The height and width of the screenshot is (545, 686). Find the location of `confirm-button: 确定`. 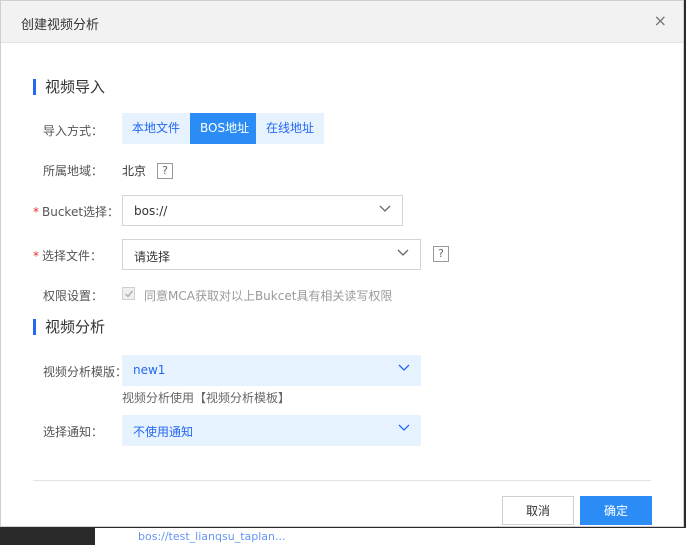

confirm-button: 确定 is located at coordinates (616, 510).